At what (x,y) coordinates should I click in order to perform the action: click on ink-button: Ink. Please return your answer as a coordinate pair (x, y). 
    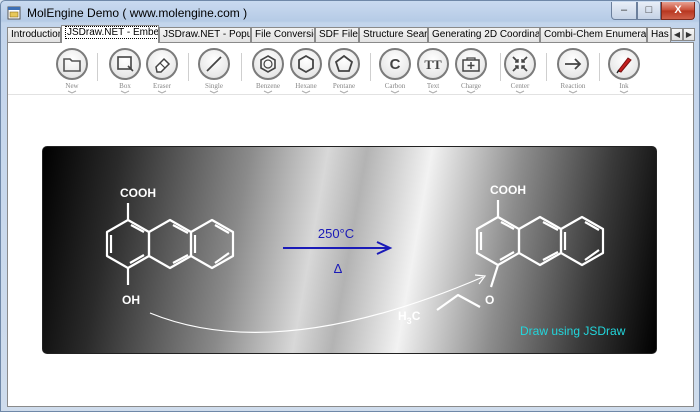
    Looking at the image, I should click on (624, 71).